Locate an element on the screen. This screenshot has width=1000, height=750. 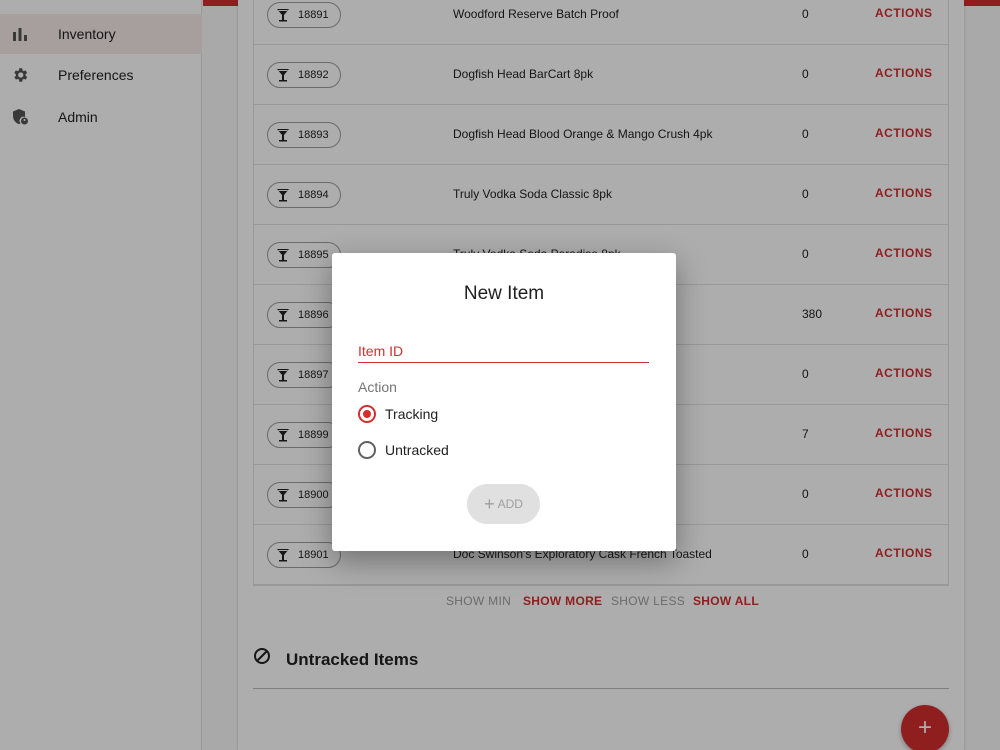
untracked-radio-label: Untracked is located at coordinates (417, 450).